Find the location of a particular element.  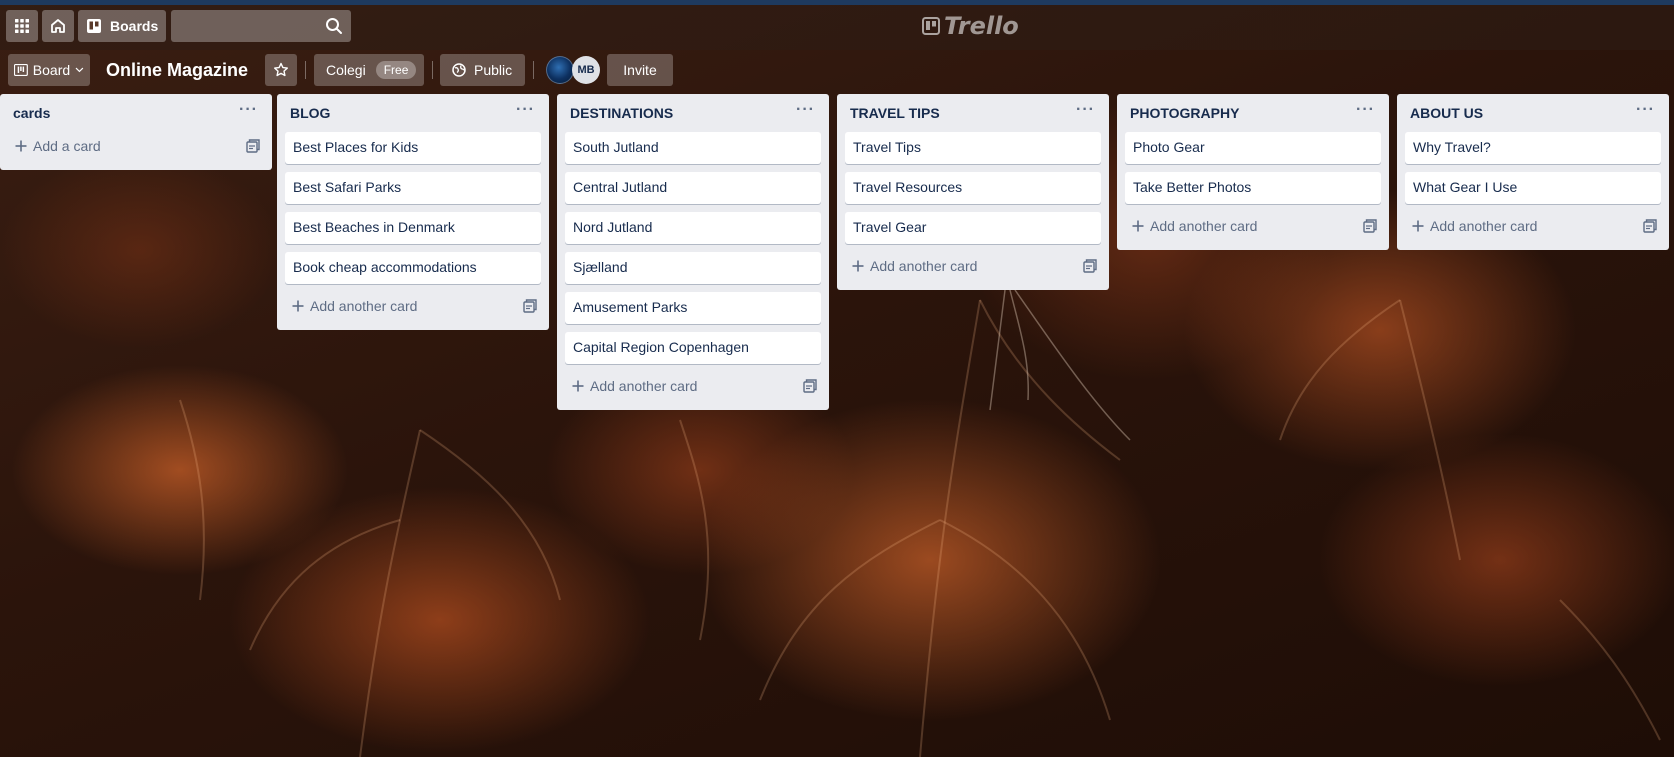

list-title: ABOUT US is located at coordinates (1446, 113).